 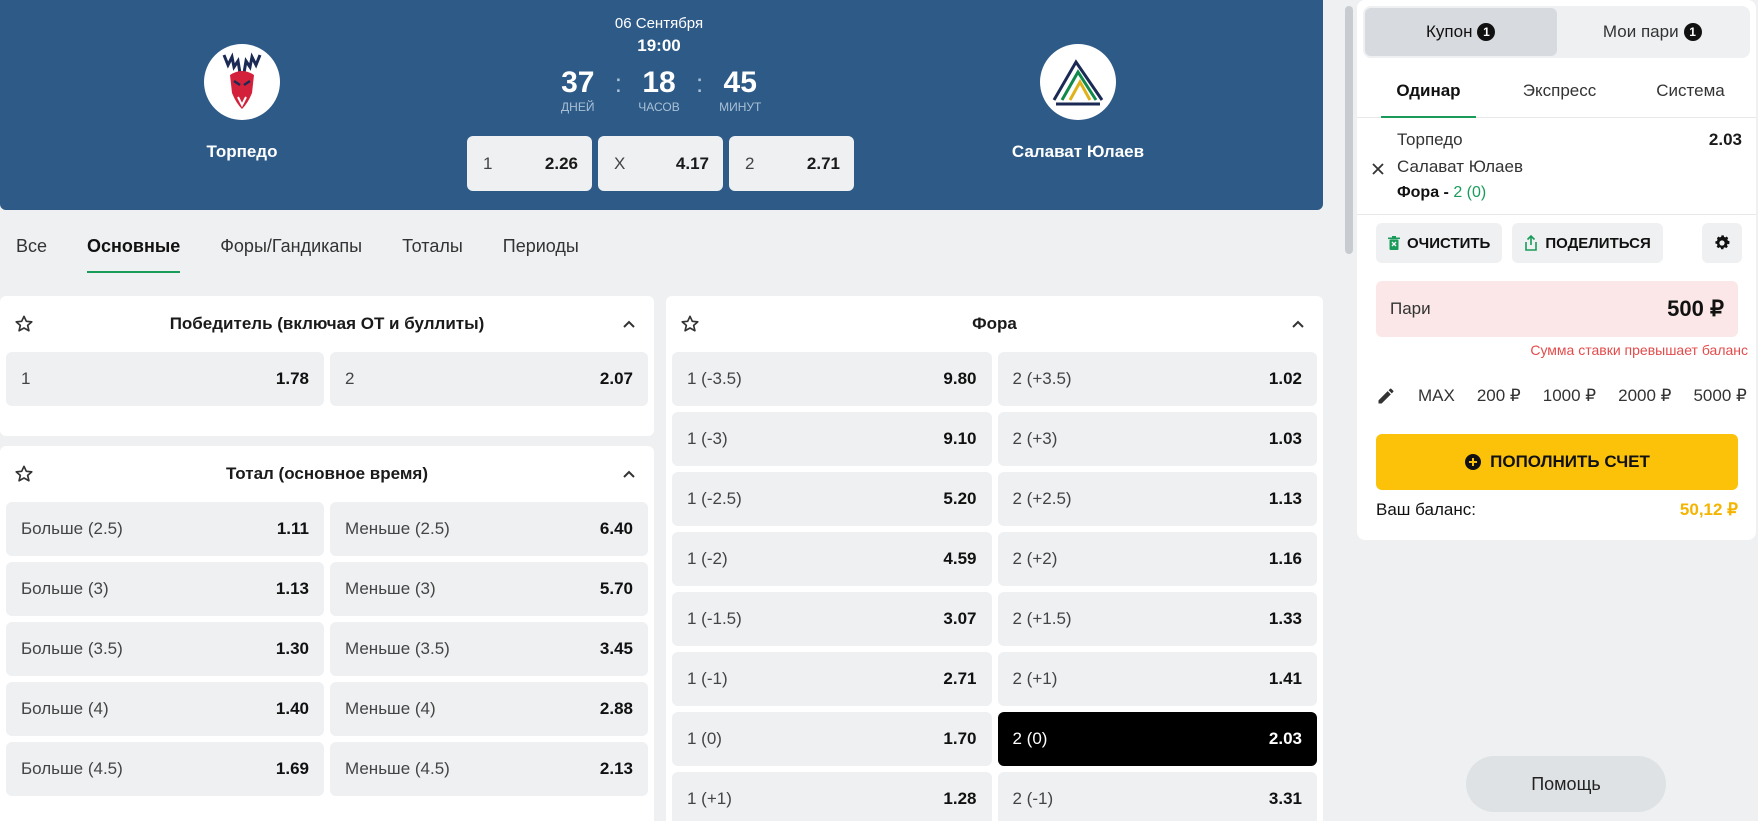 What do you see at coordinates (1285, 678) in the screenshot?
I see `odd-cell-value: 1.41` at bounding box center [1285, 678].